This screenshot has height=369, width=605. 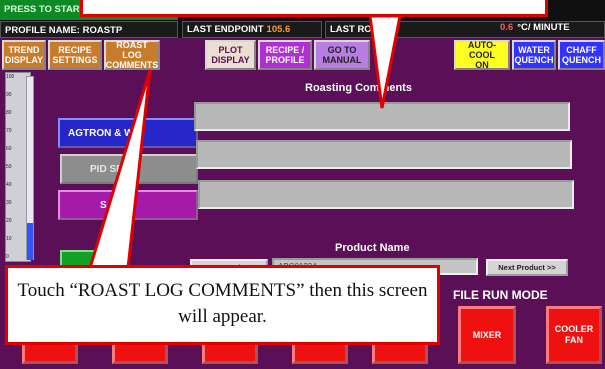 What do you see at coordinates (225, 29) in the screenshot?
I see `last-endpoint-label: LAST ENDPOINT` at bounding box center [225, 29].